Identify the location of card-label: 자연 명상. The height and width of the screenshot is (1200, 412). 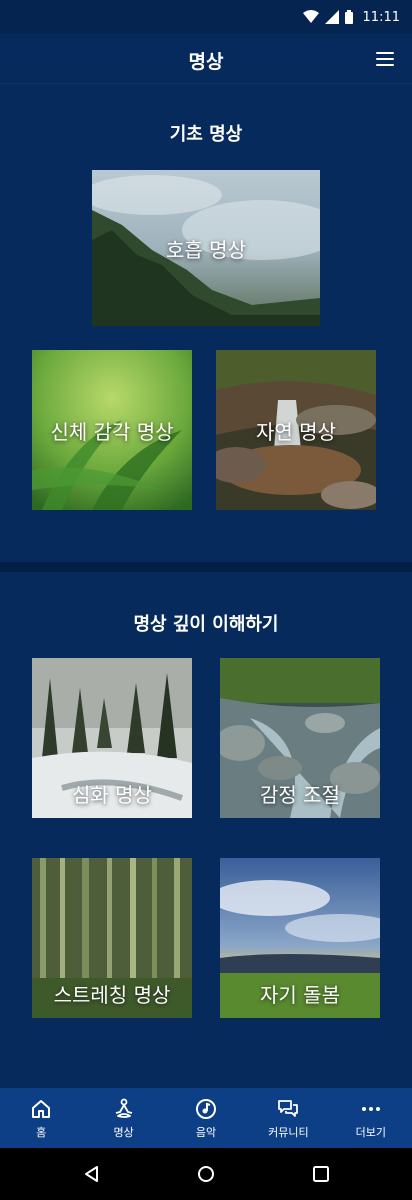
(296, 431).